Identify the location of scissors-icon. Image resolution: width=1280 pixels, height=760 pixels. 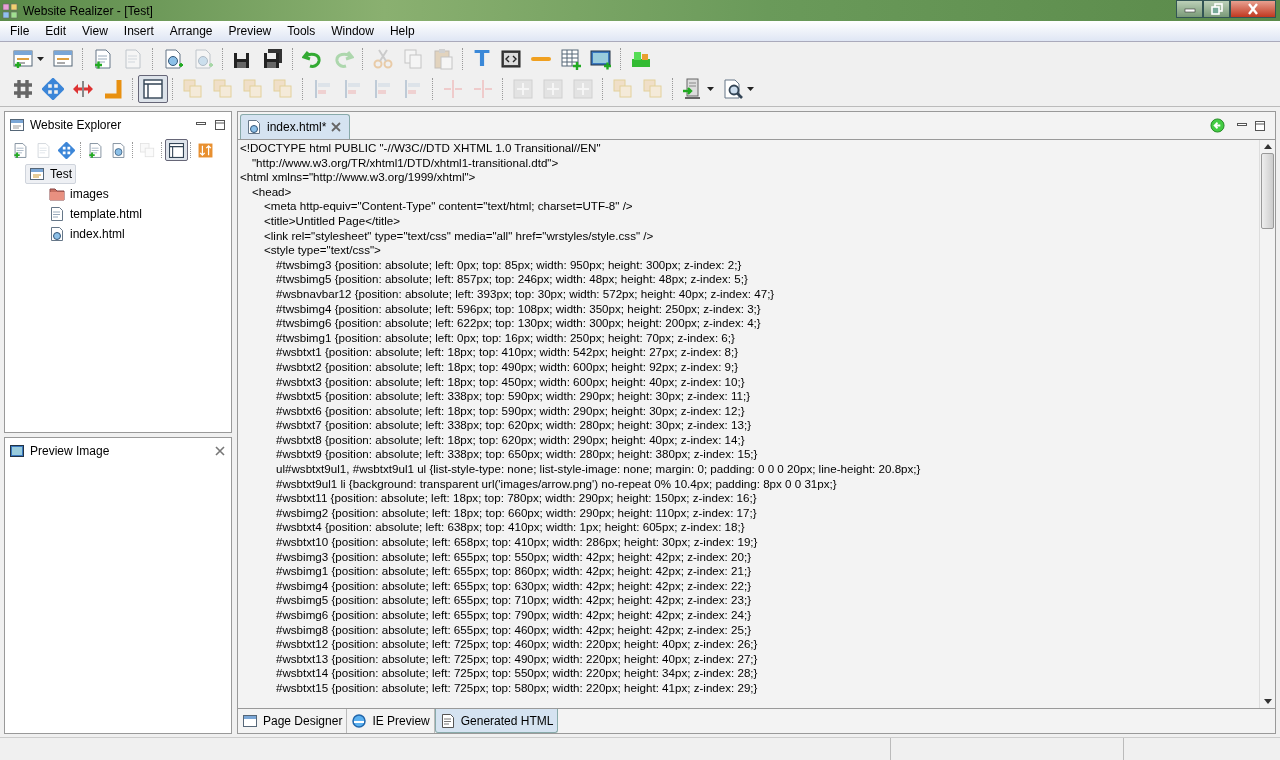
(383, 59).